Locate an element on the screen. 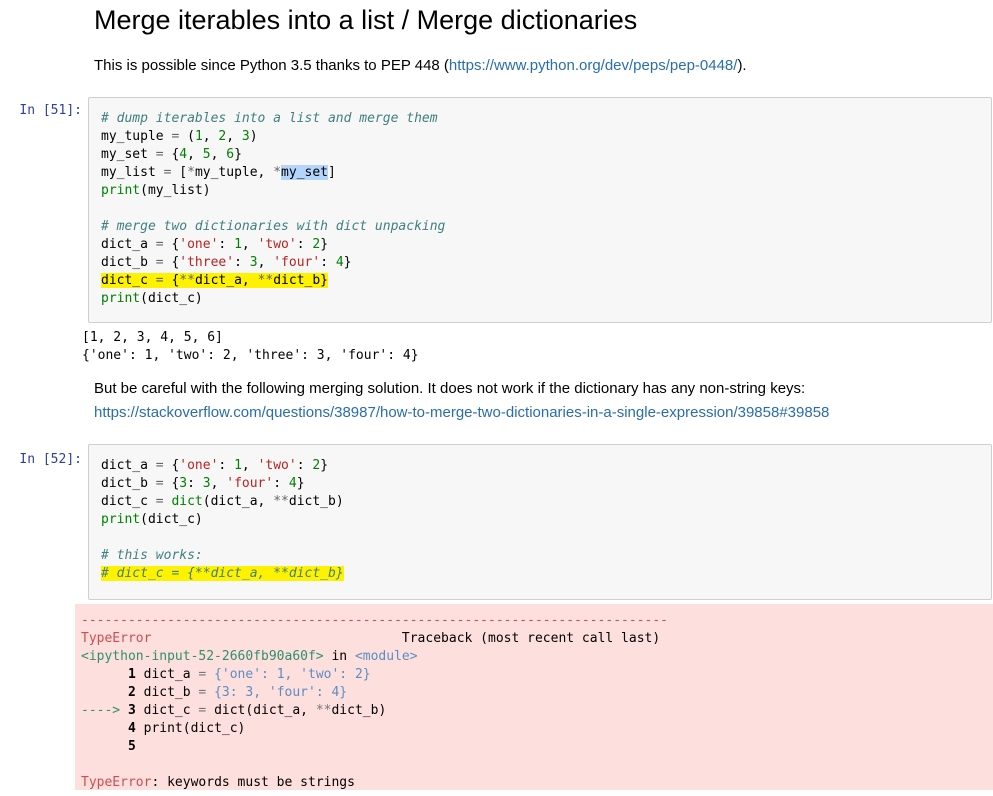 The width and height of the screenshot is (993, 796). traceback-source-line: 1 dict_a = {'one': 1, 'two': 2} is located at coordinates (249, 674).